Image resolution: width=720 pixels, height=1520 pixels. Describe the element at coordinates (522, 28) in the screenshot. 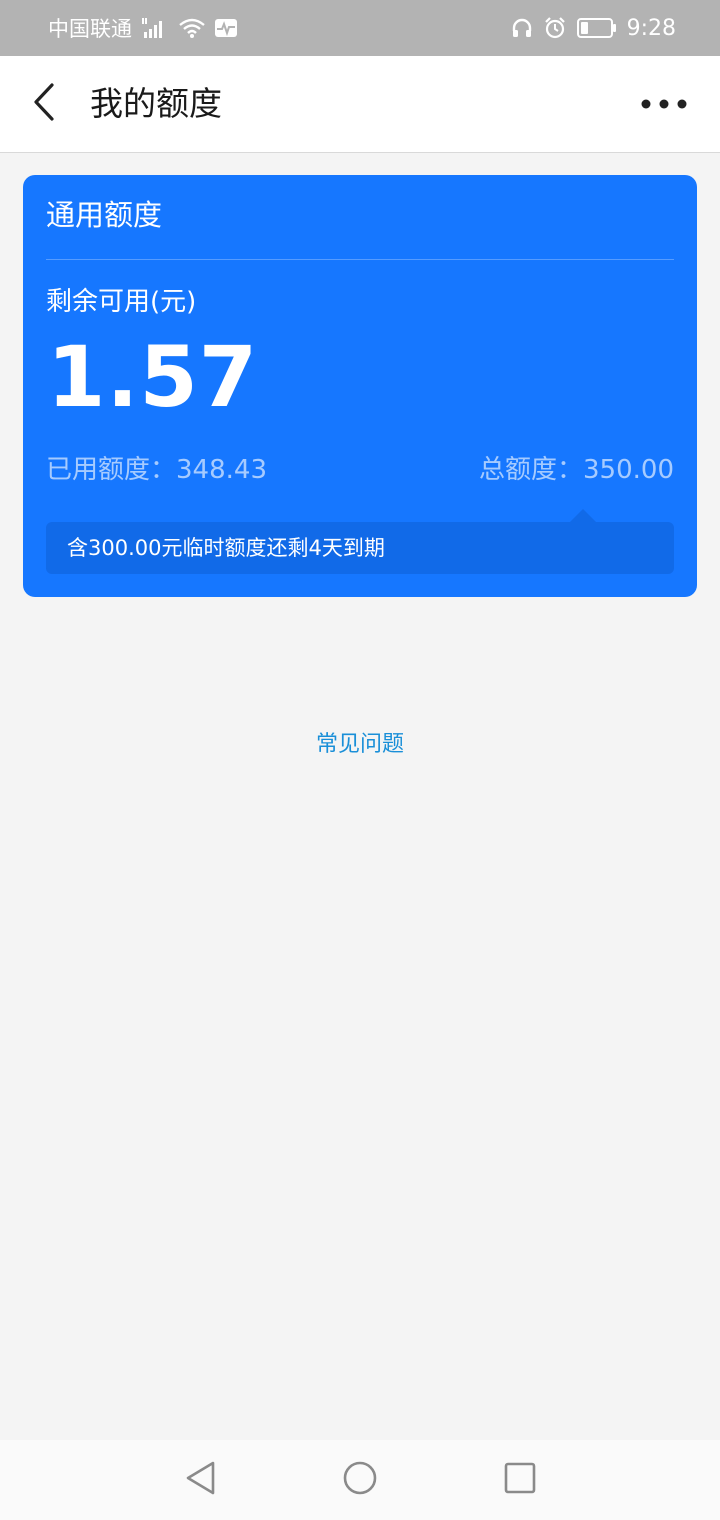

I see `headphones-icon` at that location.